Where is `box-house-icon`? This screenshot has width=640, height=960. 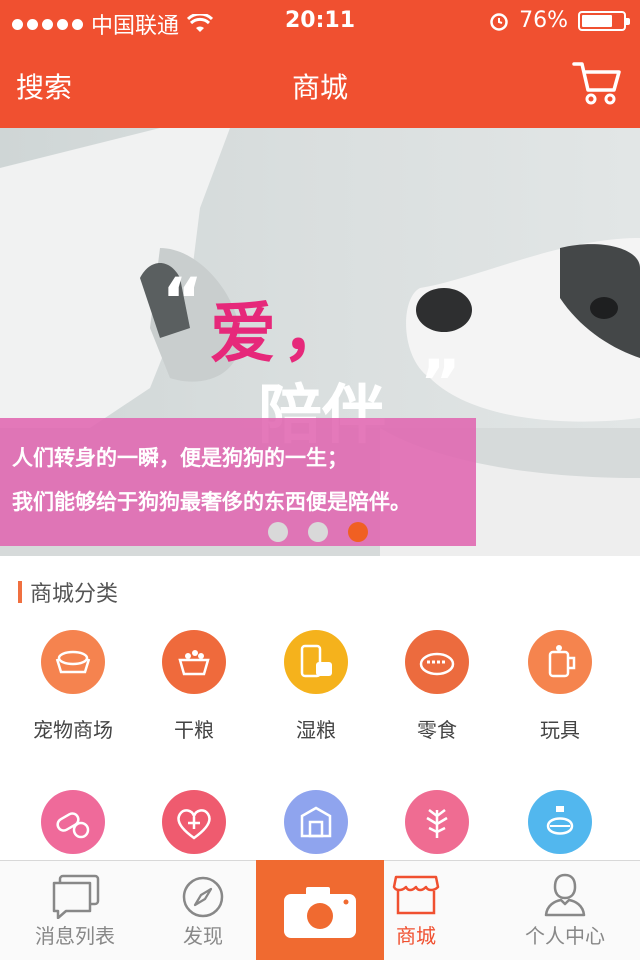 box-house-icon is located at coordinates (316, 822).